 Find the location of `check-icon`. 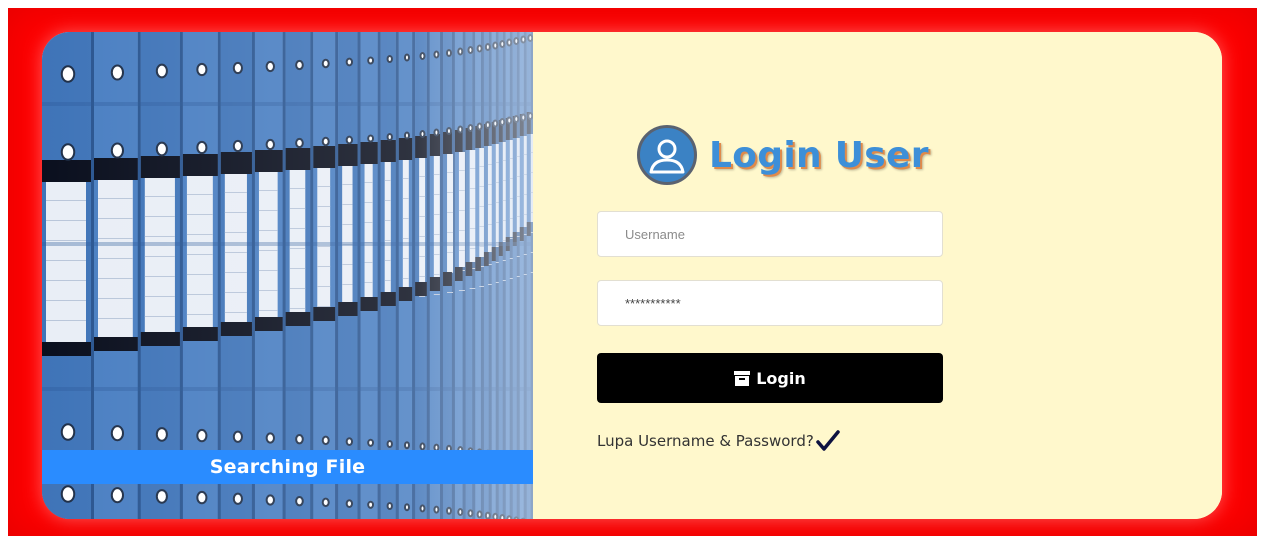

check-icon is located at coordinates (828, 441).